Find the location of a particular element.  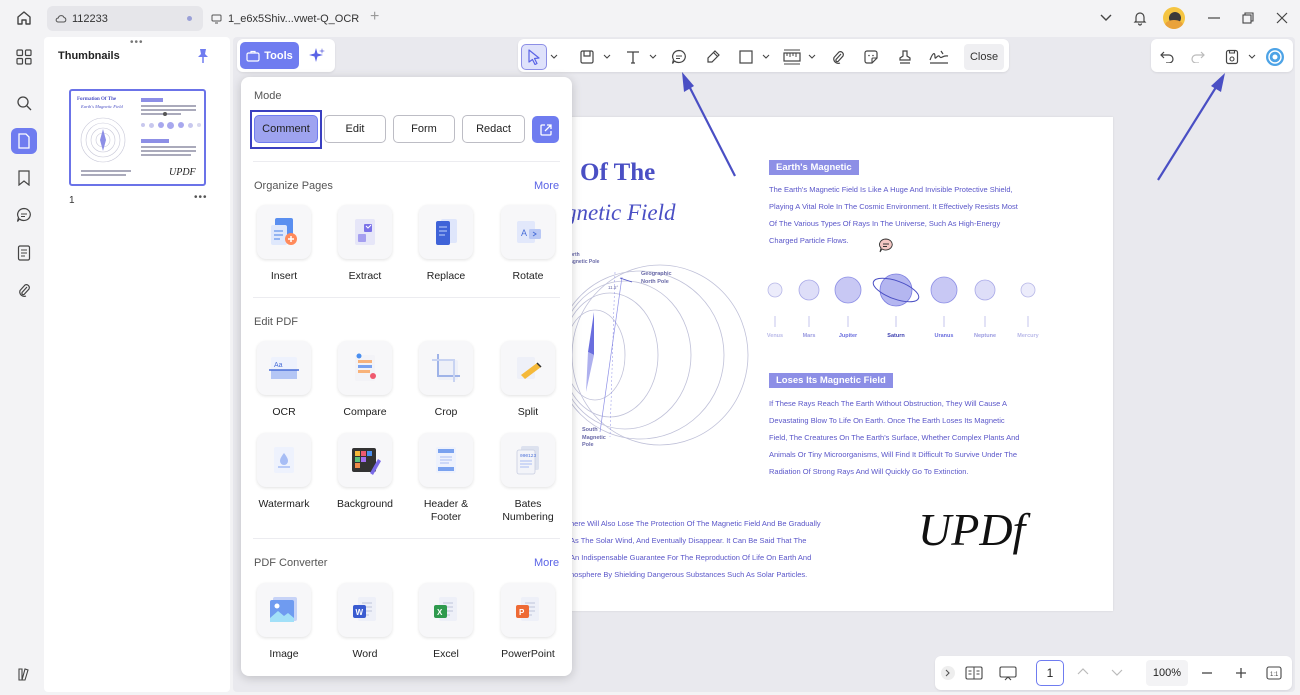

watermark-tool: Watermark is located at coordinates (284, 472).